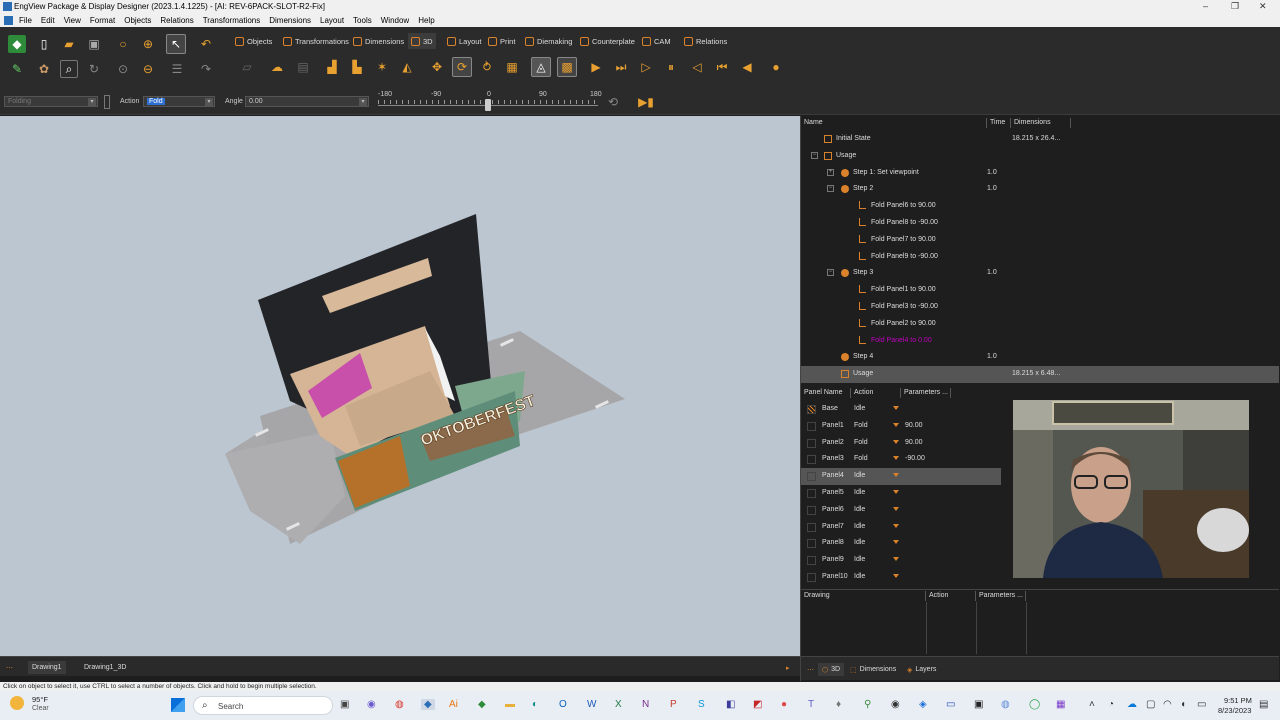 Image resolution: width=1280 pixels, height=720 pixels. I want to click on edit-icon: ✎, so click(17, 69).